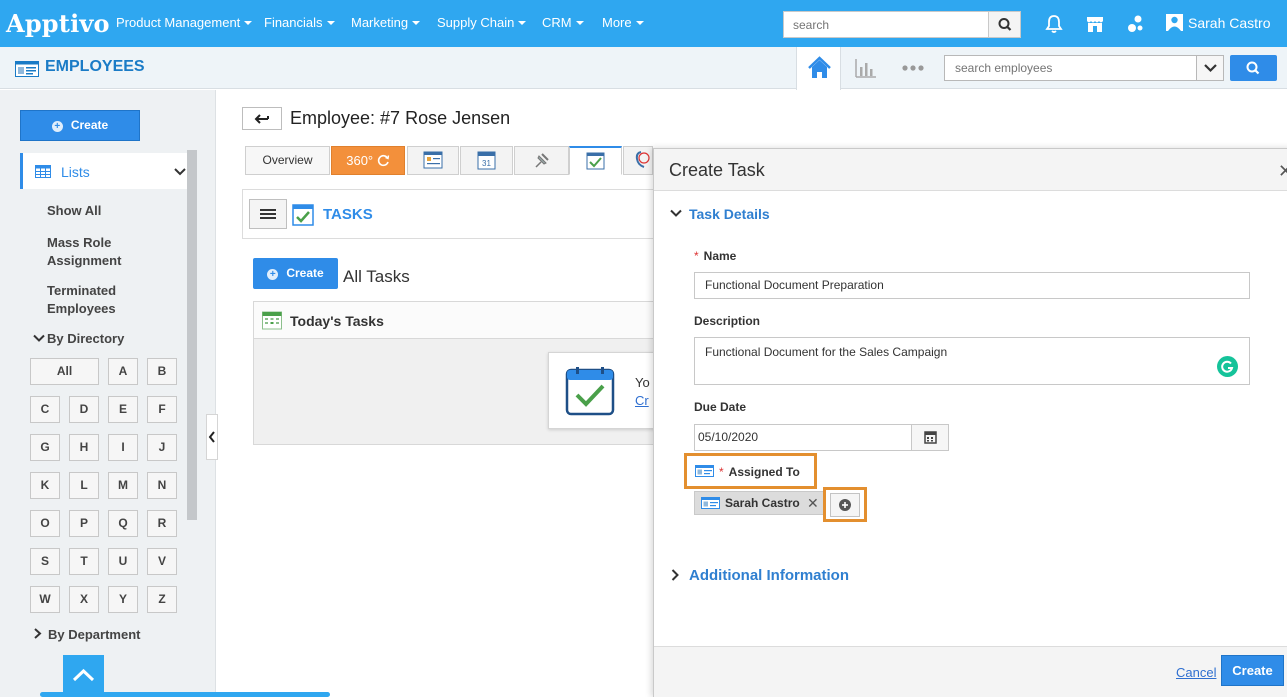 This screenshot has width=1287, height=697. I want to click on name-label: * Name, so click(715, 256).